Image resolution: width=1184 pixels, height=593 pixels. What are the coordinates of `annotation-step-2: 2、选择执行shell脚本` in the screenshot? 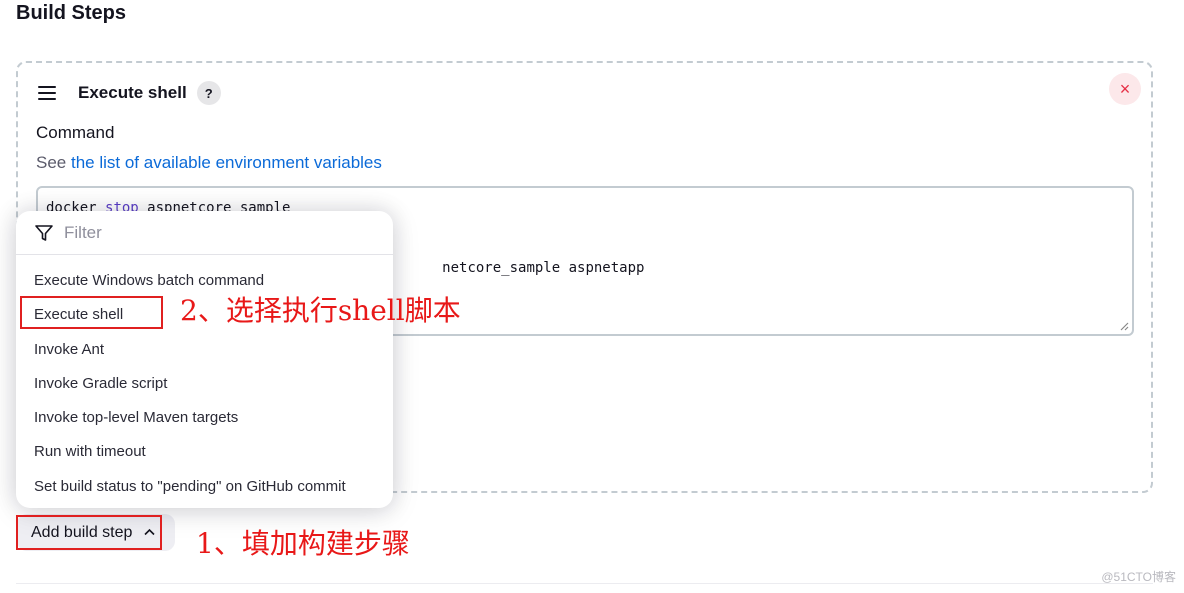 It's located at (320, 310).